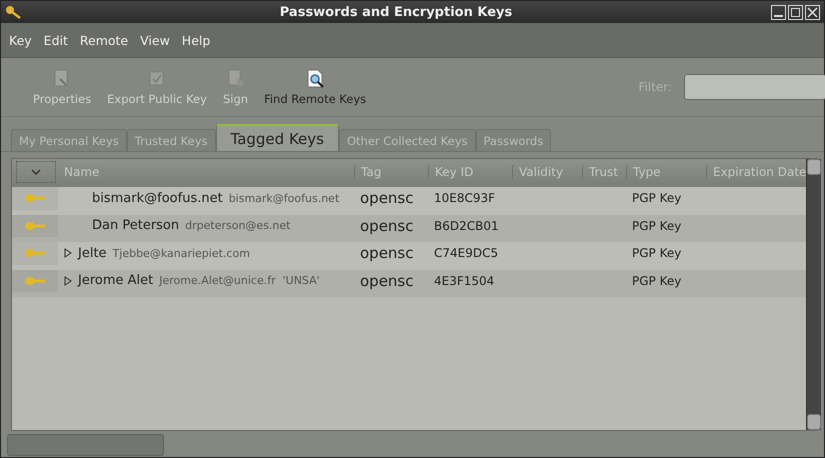 The image size is (825, 458). Describe the element at coordinates (547, 171) in the screenshot. I see `column-header: Validity` at that location.